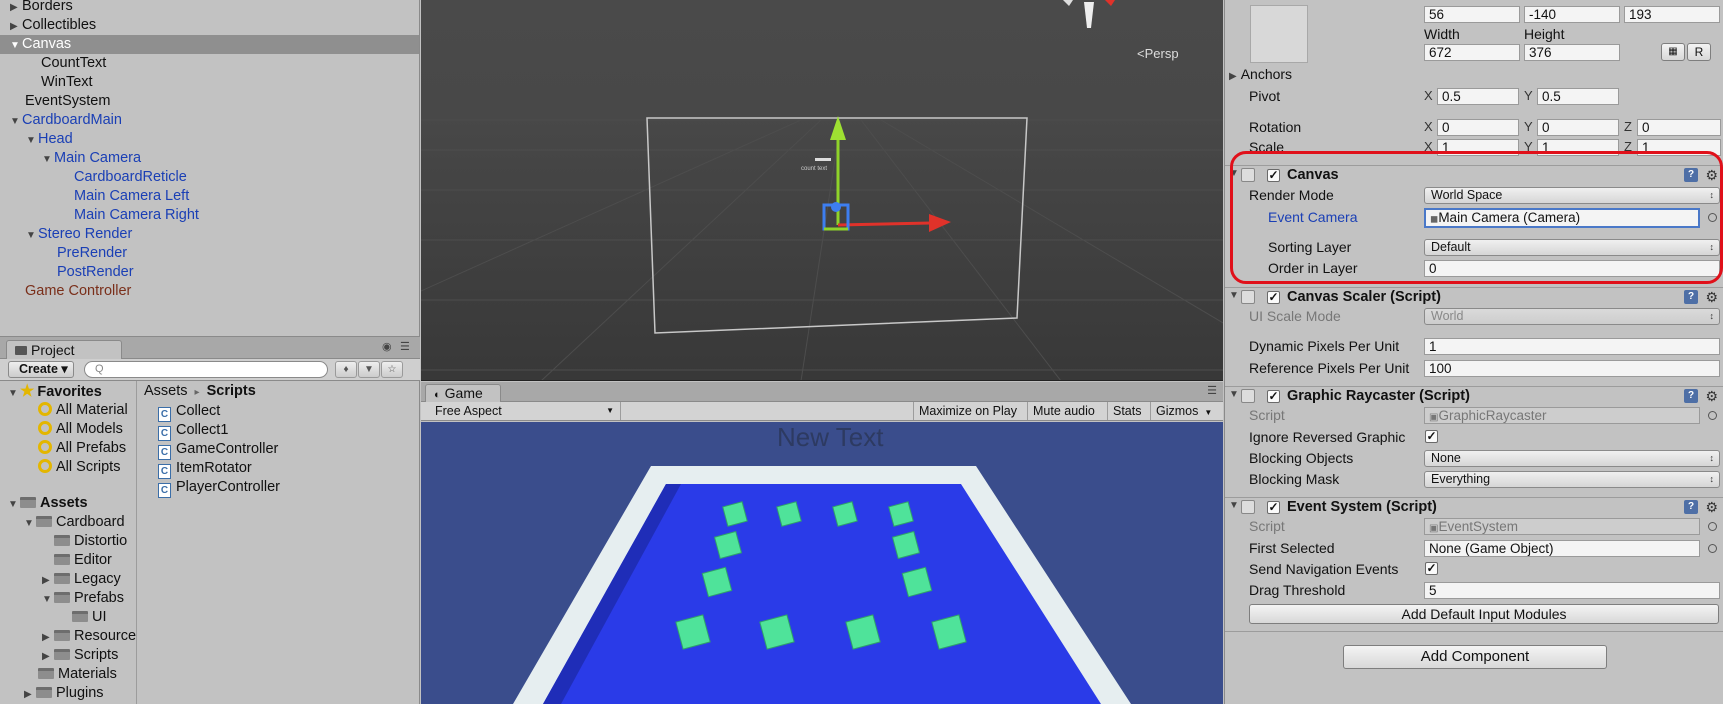  I want to click on send-navigation-checkbox: ✓, so click(1431, 568).